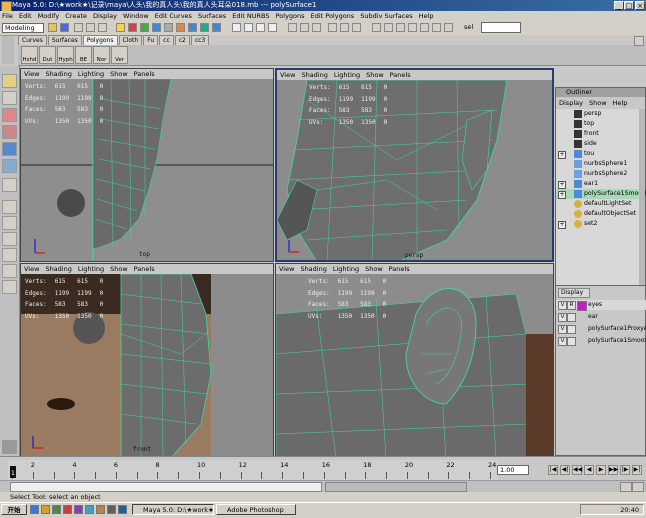  Describe the element at coordinates (65, 55) in the screenshot. I see `shelf-button-hyph: Hyph` at that location.